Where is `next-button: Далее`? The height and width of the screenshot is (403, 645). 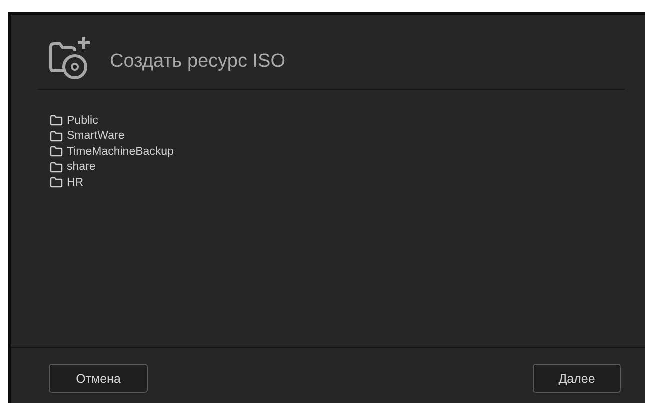
next-button: Далее is located at coordinates (577, 378).